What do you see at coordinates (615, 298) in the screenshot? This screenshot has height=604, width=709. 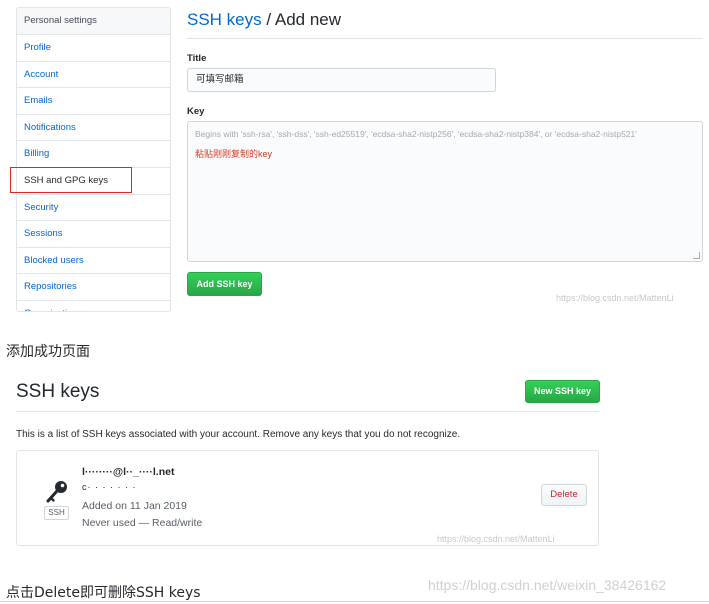 I see `watermark-top: https://blog.csdn.net/MattenLi` at bounding box center [615, 298].